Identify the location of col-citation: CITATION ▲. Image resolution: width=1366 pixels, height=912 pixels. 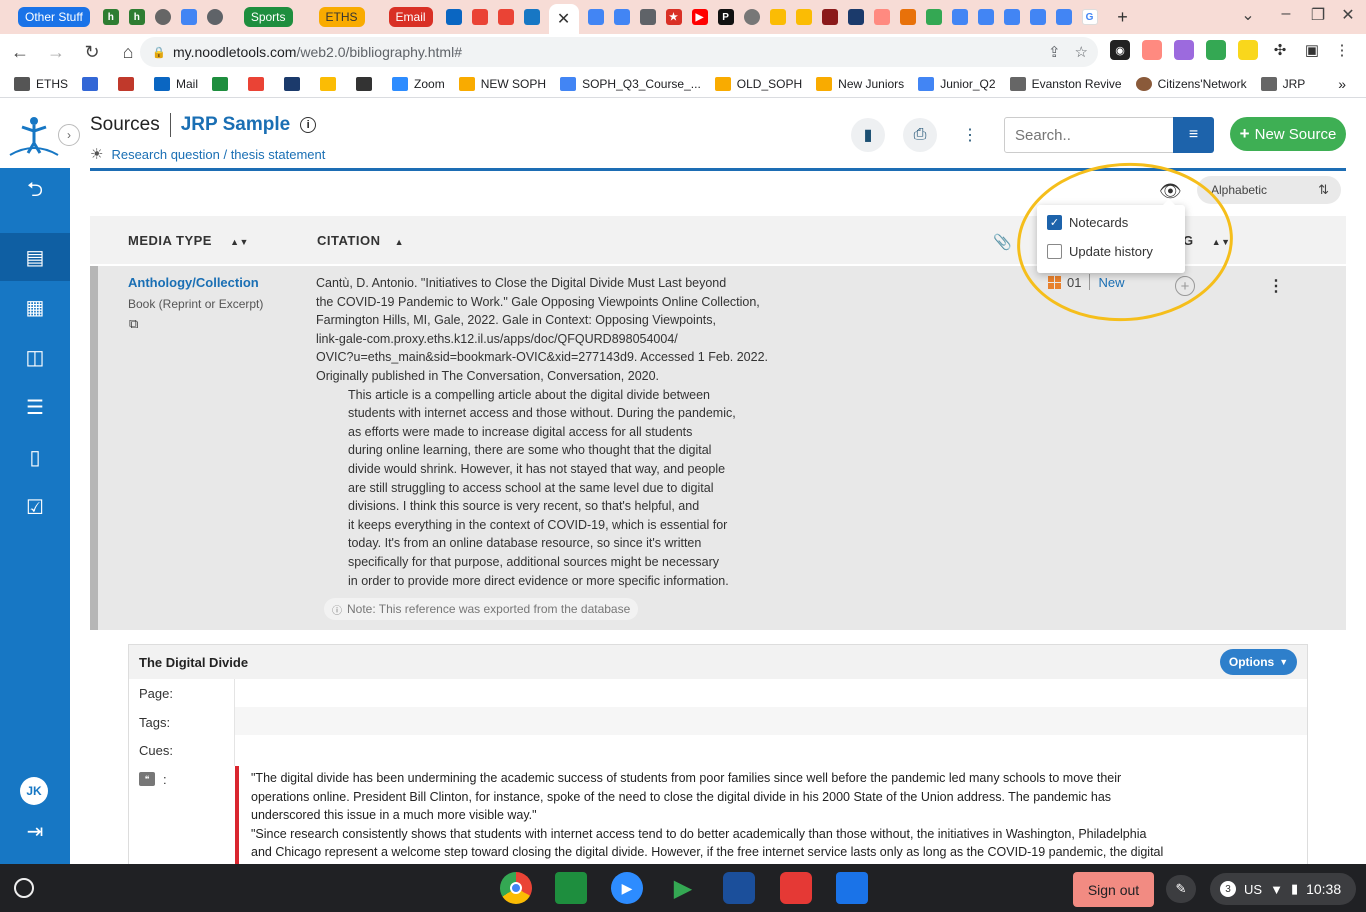
(360, 240).